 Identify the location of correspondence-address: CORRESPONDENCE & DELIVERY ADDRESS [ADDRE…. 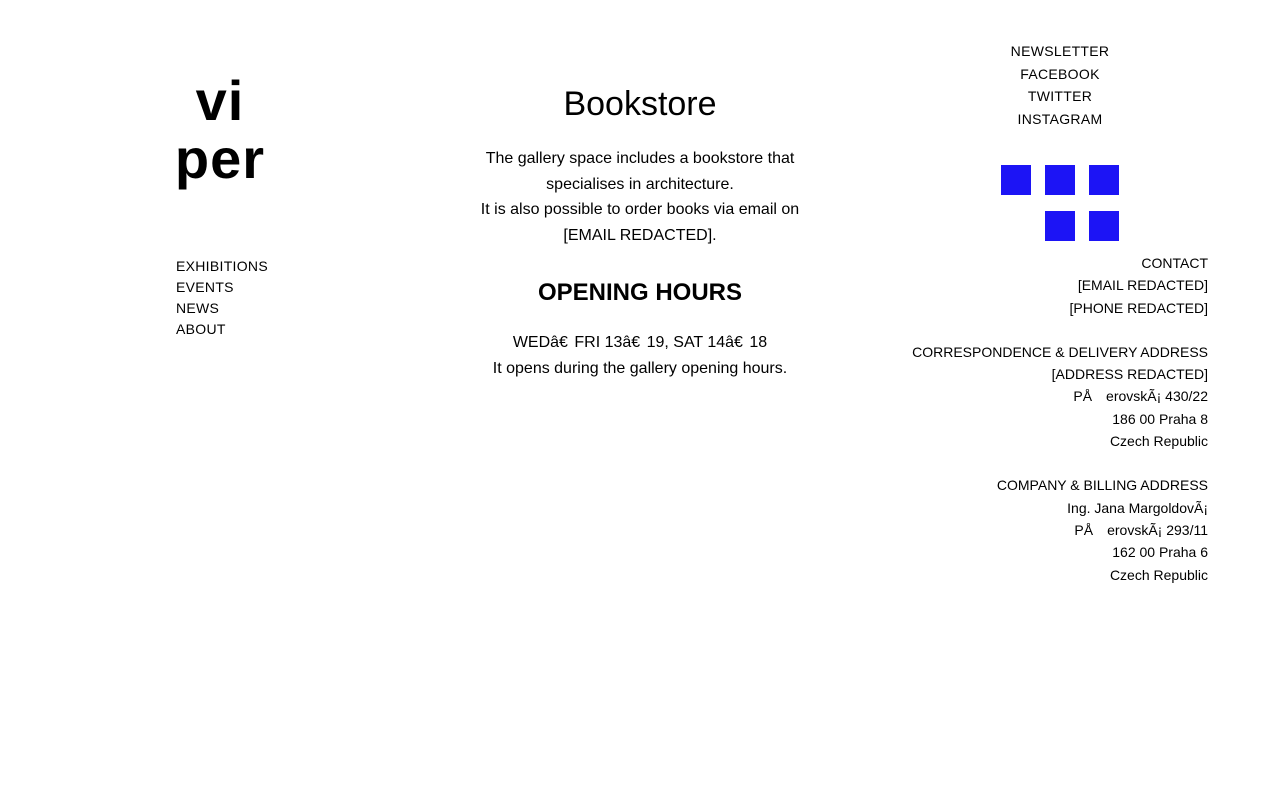
(1044, 396).